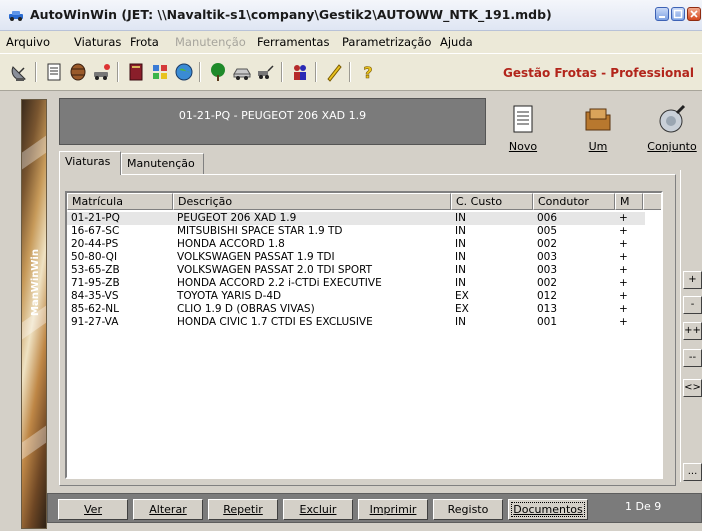  I want to click on tab-manutencao-label: Manutenção, so click(161, 163).